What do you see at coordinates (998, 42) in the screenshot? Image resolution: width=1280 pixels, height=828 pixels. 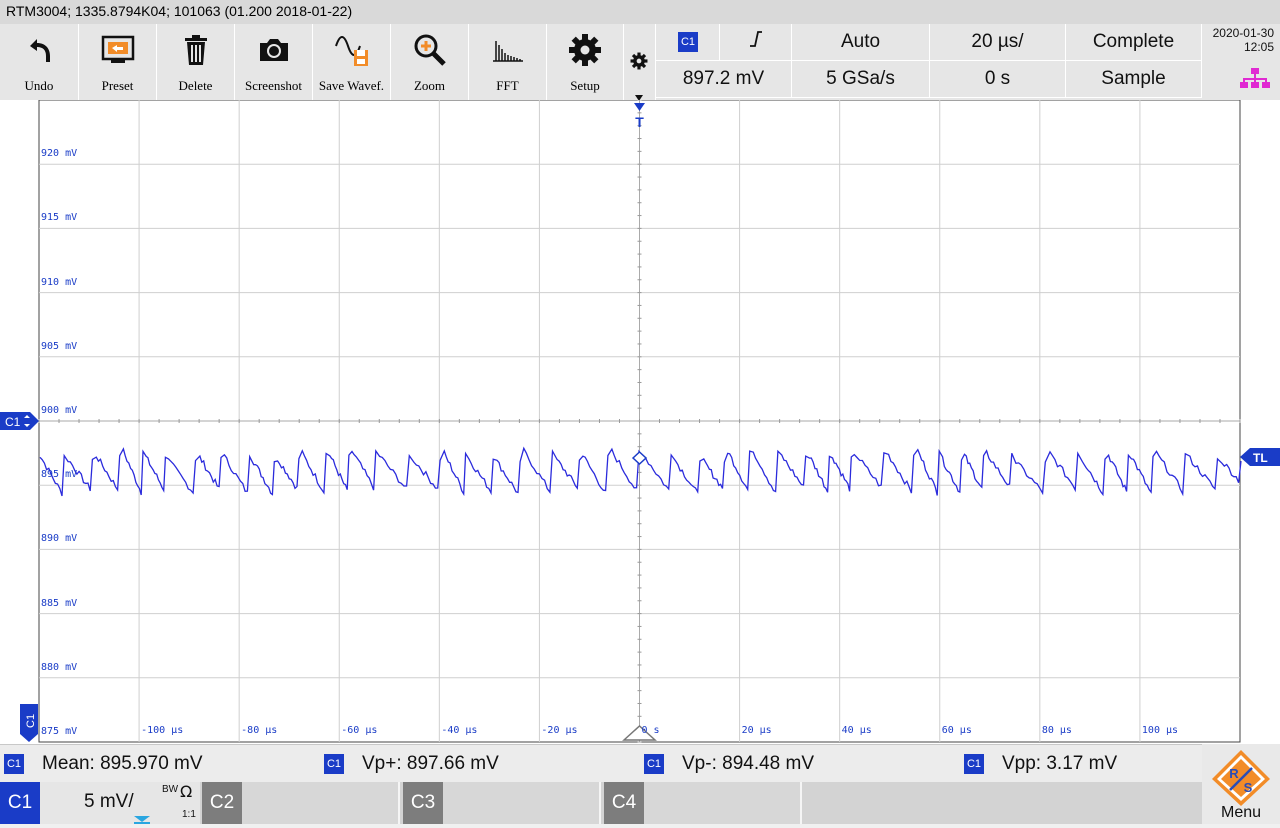 I see `timebase-cell: 20 µs/` at bounding box center [998, 42].